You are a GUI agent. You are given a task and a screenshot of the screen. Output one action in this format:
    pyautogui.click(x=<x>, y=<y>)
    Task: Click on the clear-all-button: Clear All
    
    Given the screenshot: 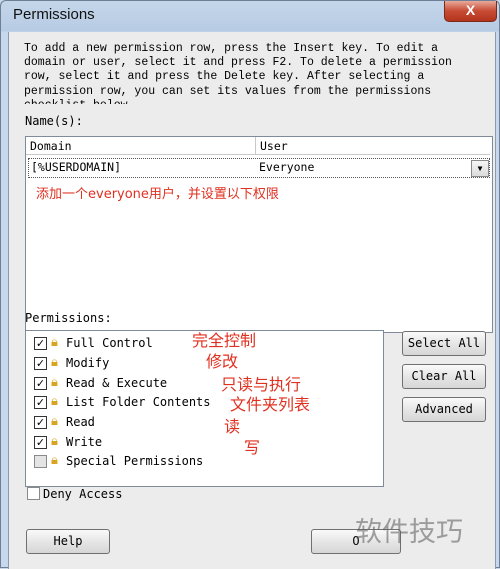 What is the action you would take?
    pyautogui.click(x=444, y=376)
    